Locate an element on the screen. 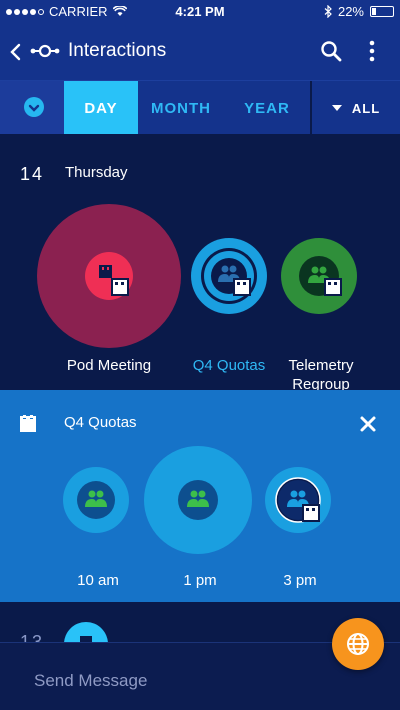 The width and height of the screenshot is (400, 710). bubble-telemetry-regroup is located at coordinates (319, 276).